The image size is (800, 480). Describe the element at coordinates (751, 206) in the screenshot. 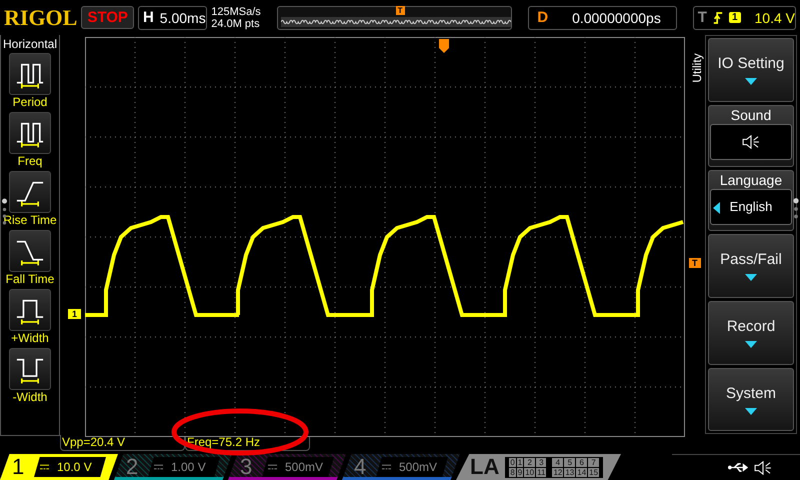

I see `language-selector: English` at that location.